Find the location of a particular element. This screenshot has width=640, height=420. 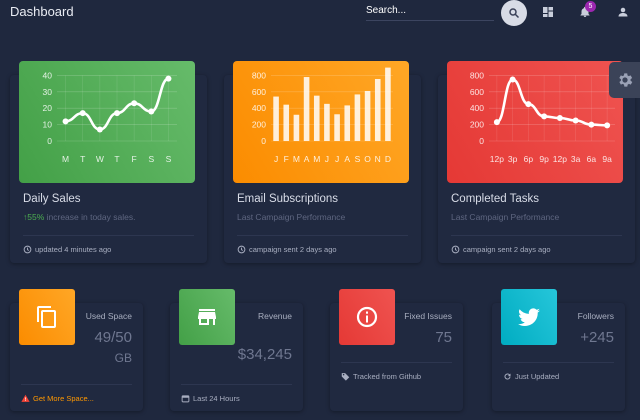

refresh-icon is located at coordinates (507, 376).